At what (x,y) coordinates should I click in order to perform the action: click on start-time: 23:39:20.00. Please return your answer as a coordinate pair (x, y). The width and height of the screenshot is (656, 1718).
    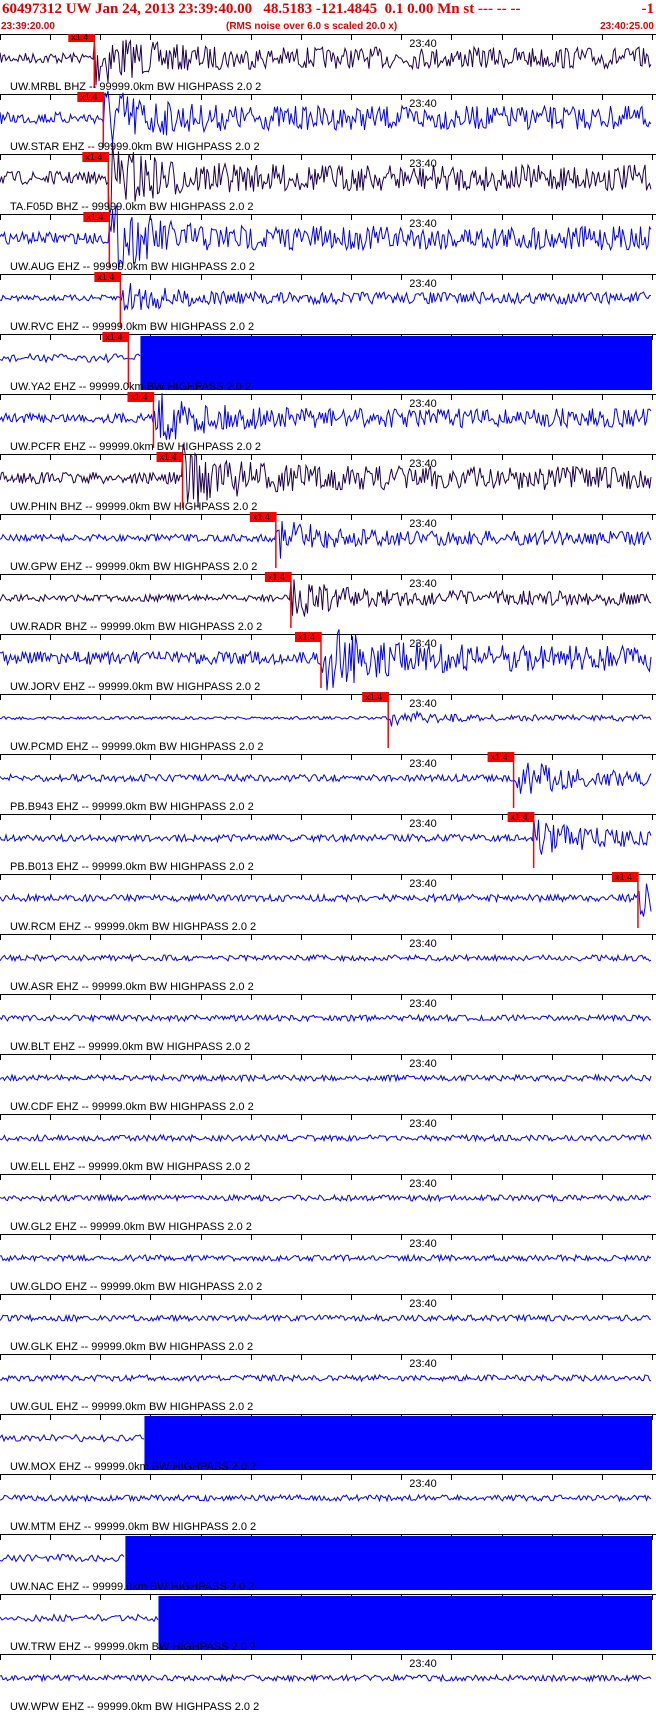
    Looking at the image, I should click on (28, 26).